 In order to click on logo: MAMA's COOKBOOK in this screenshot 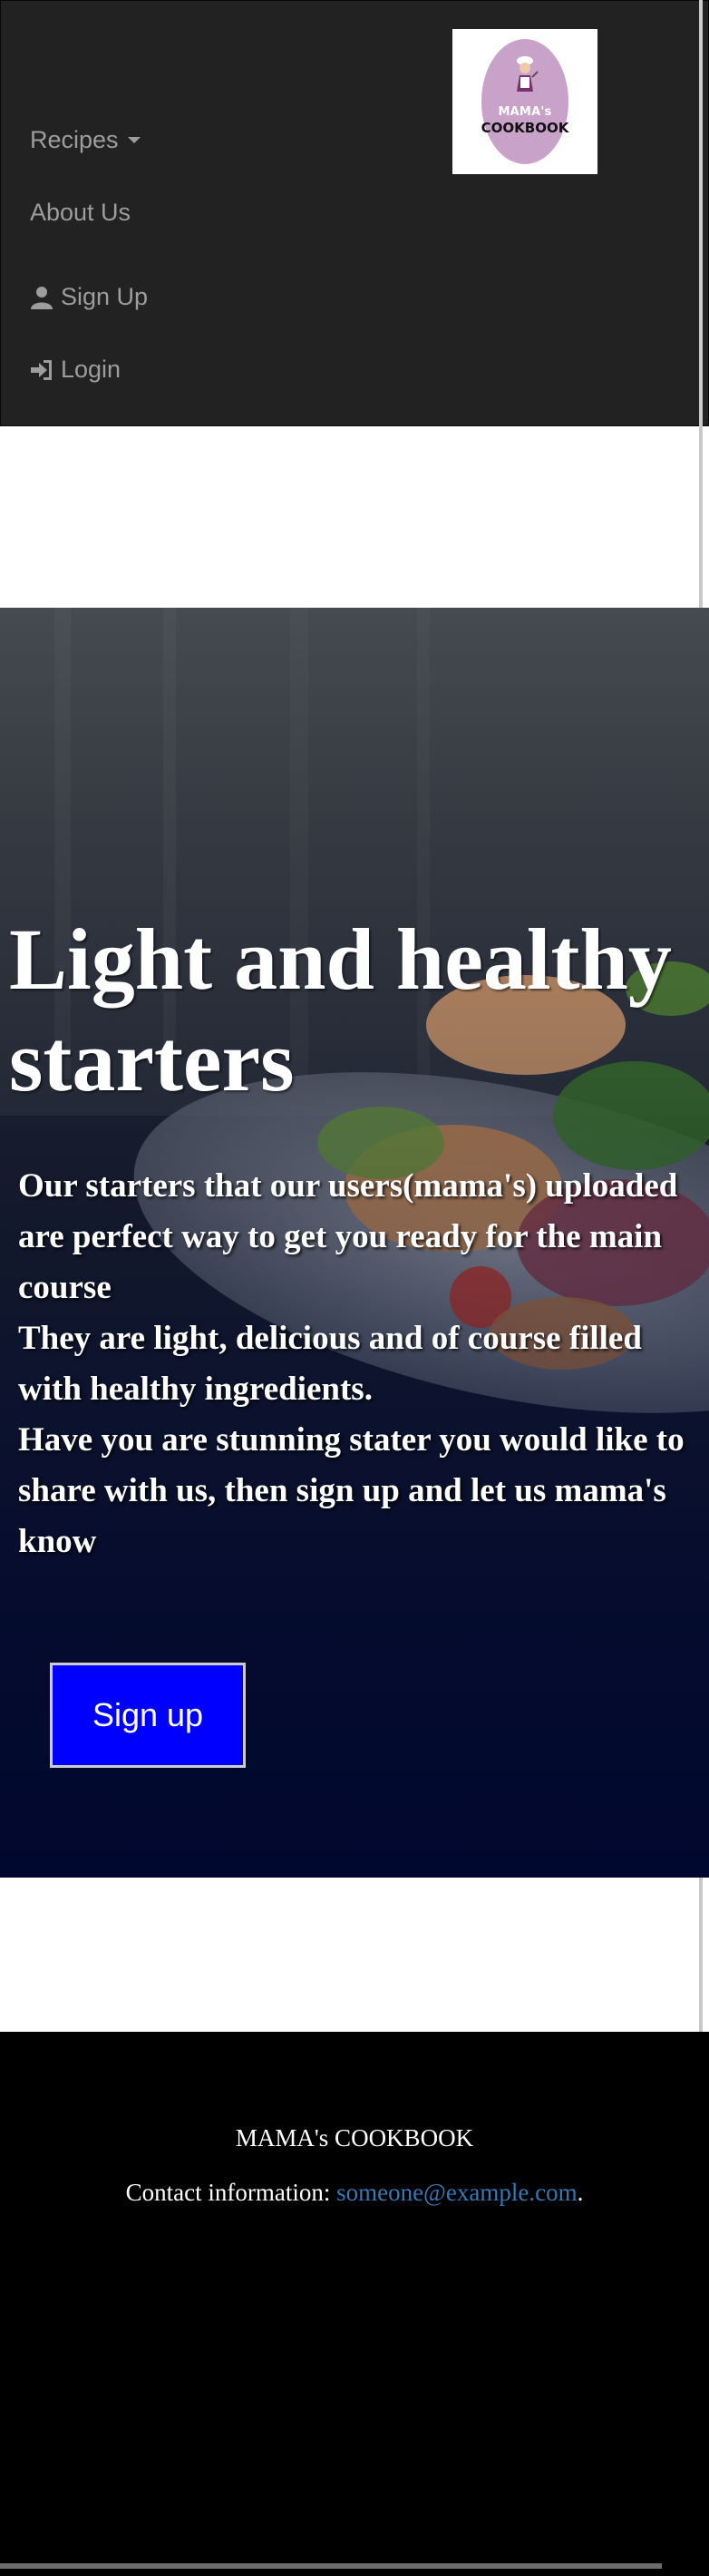, I will do `click(524, 101)`.